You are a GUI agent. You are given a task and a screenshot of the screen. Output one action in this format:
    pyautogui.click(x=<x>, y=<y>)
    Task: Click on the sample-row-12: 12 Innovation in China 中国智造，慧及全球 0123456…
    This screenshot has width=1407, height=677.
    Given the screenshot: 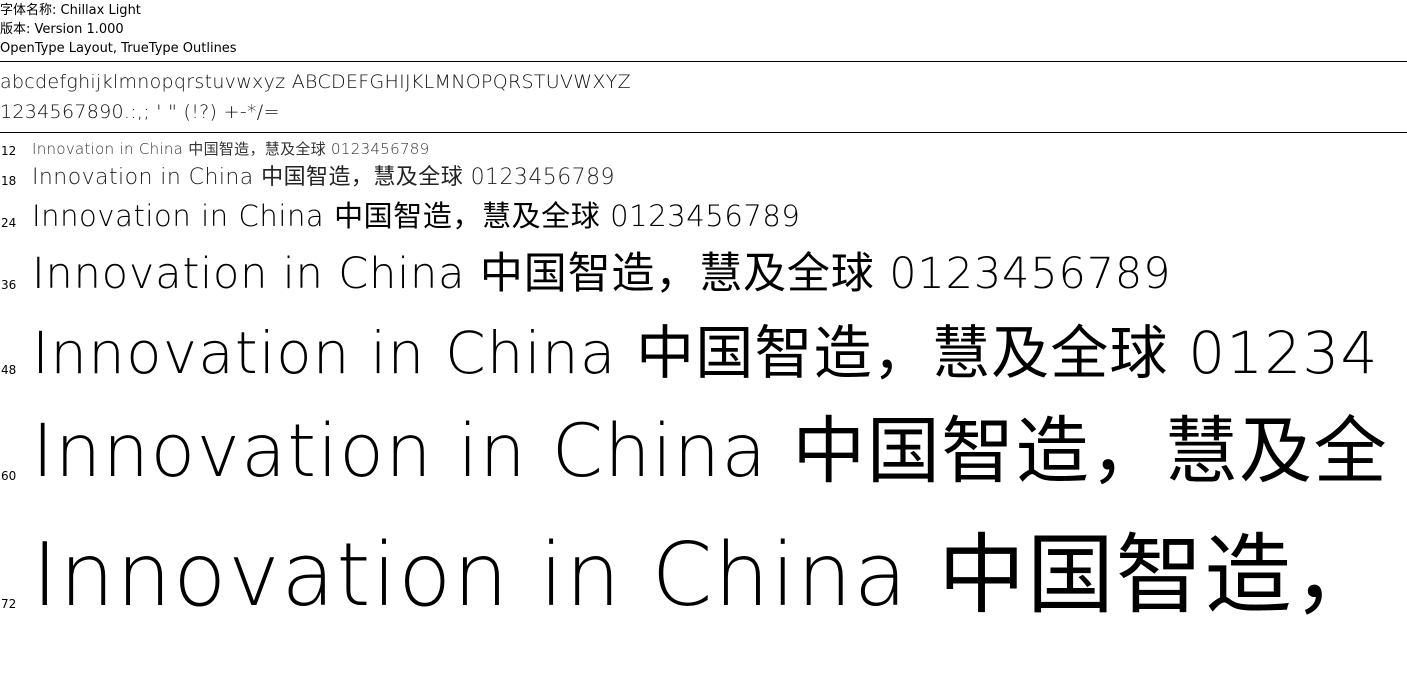 What is the action you would take?
    pyautogui.click(x=703, y=150)
    